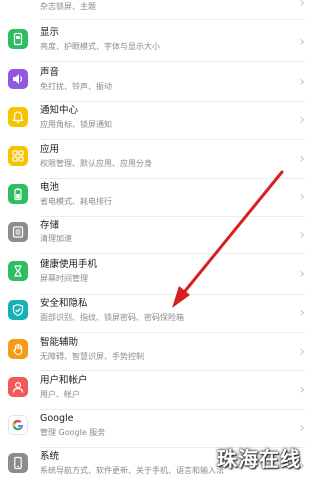 This screenshot has width=320, height=489. Describe the element at coordinates (259, 459) in the screenshot. I see `watermark-logo: 珠海在线` at that location.